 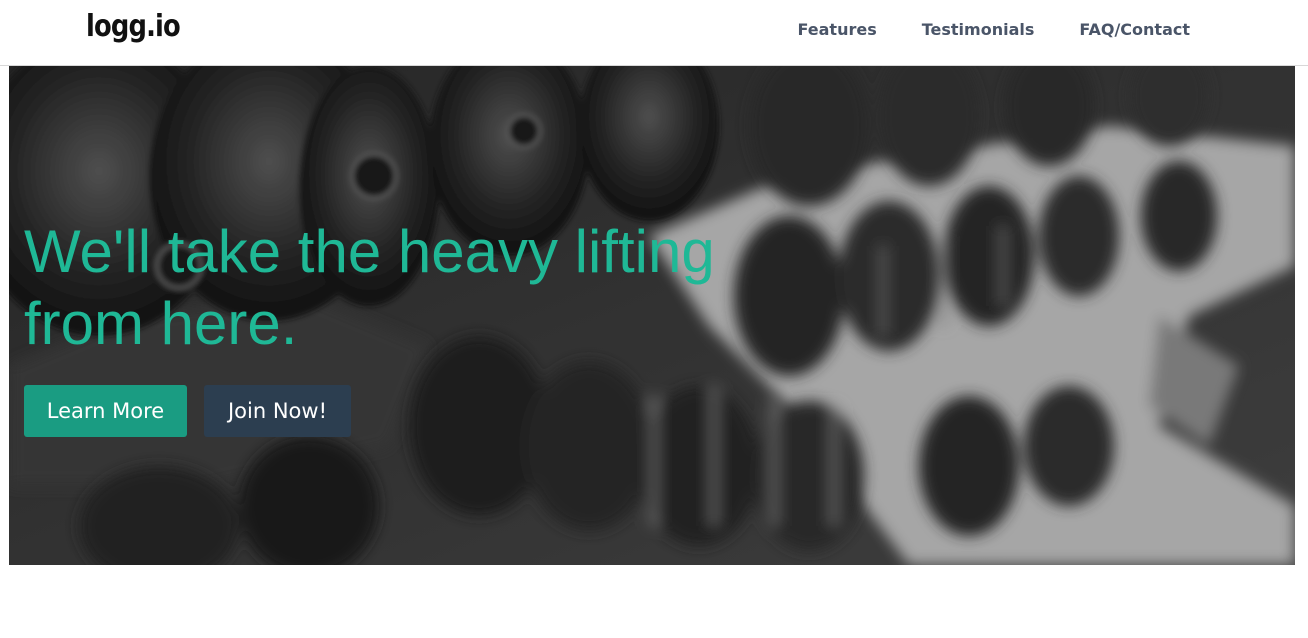 What do you see at coordinates (1134, 29) in the screenshot?
I see `nav-link-faq-contact: FAQ/Contact` at bounding box center [1134, 29].